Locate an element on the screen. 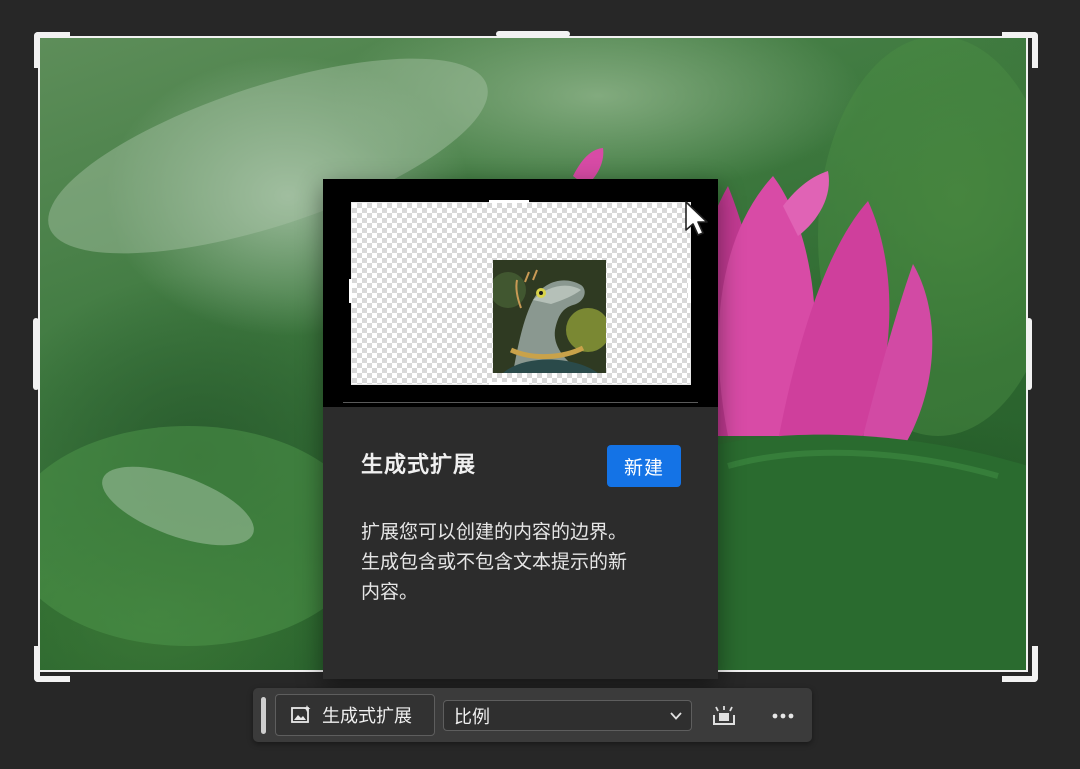  contextual-task-bar: 生成式扩展 比例 is located at coordinates (532, 715).